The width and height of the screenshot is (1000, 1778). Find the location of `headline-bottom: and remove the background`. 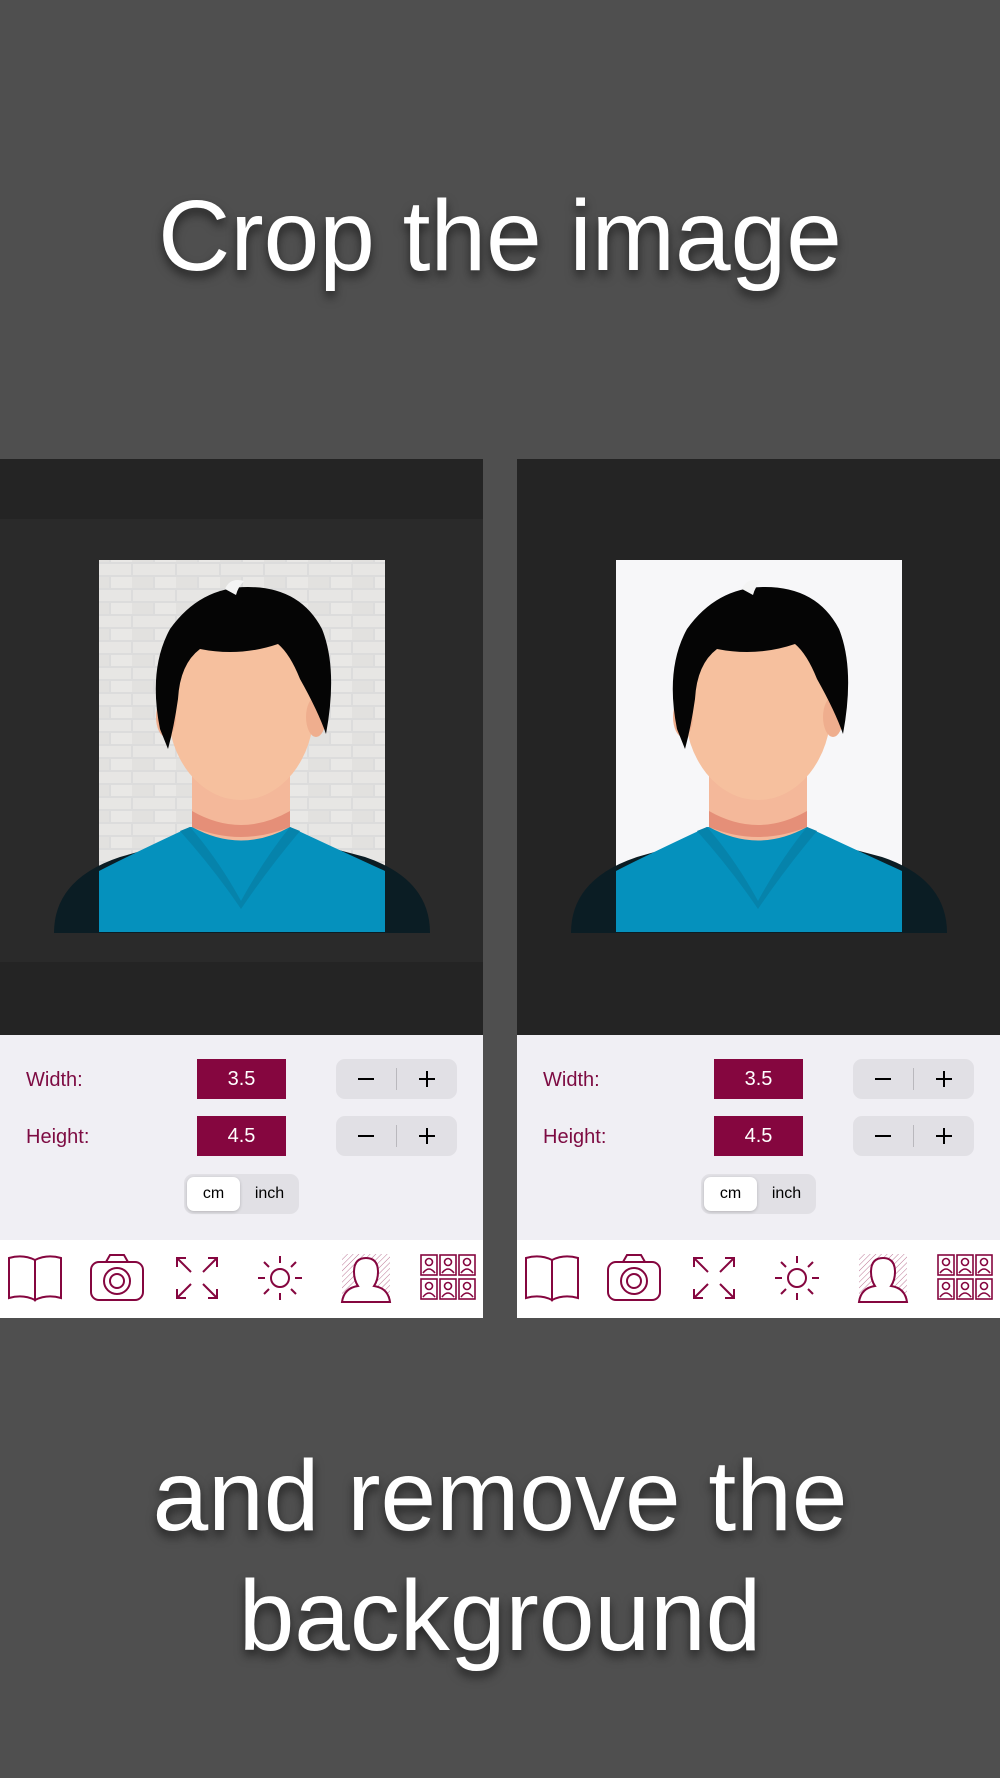

headline-bottom: and remove the background is located at coordinates (500, 1556).